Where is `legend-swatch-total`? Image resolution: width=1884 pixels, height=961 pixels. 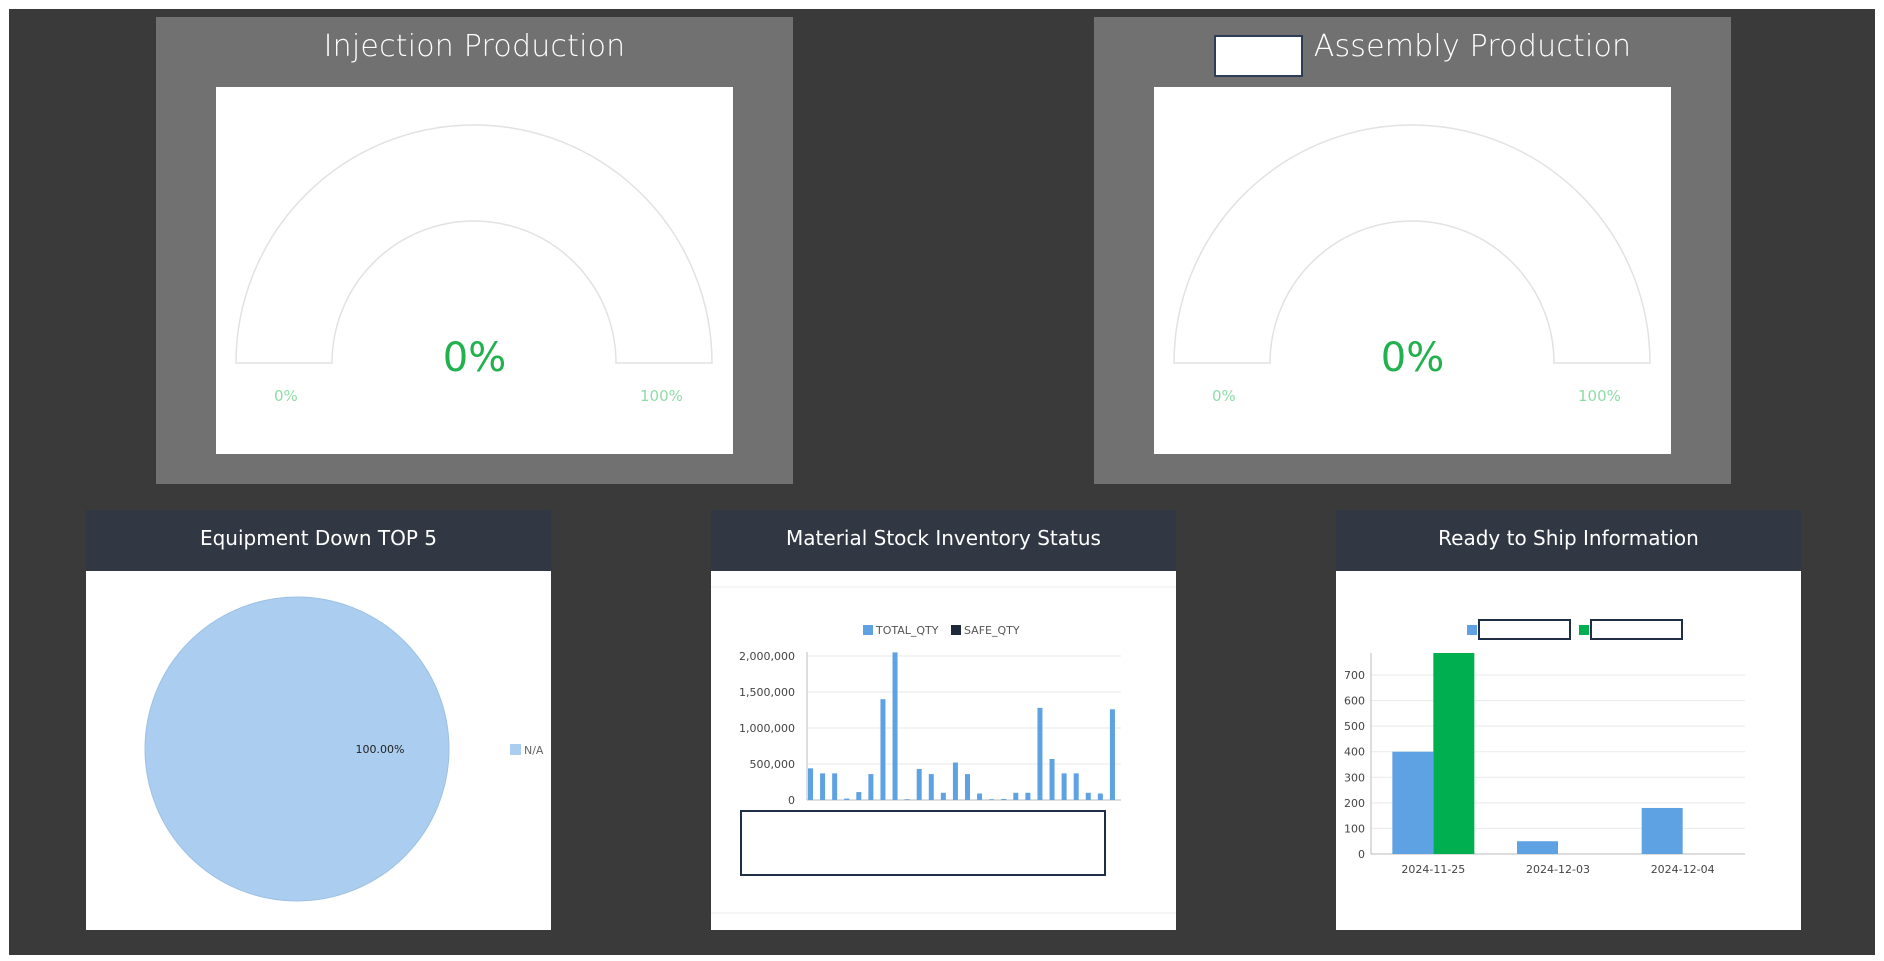 legend-swatch-total is located at coordinates (868, 630).